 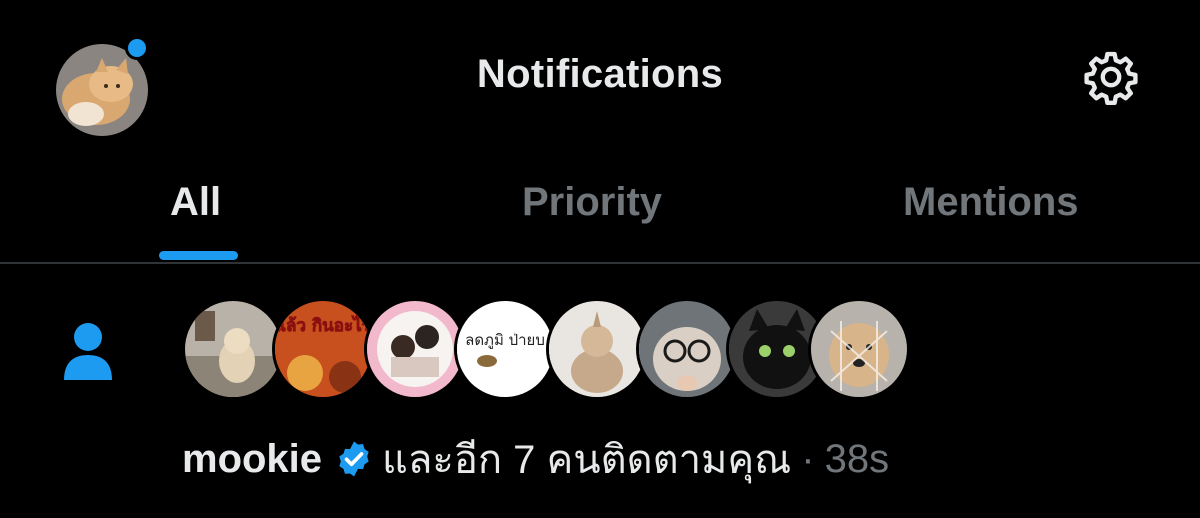 I want to click on cat-glasses-avatar, so click(x=687, y=349).